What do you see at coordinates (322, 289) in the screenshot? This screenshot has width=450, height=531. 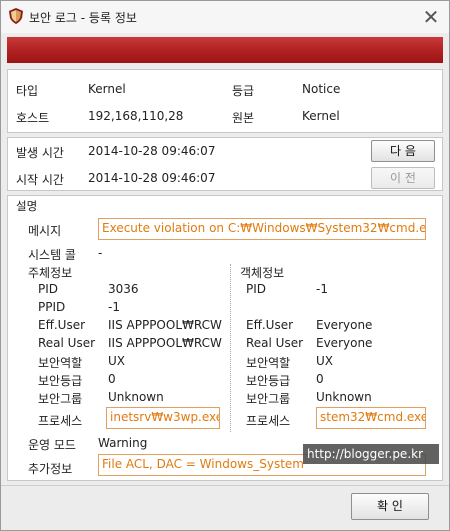 I see `object-pid-value: -1` at bounding box center [322, 289].